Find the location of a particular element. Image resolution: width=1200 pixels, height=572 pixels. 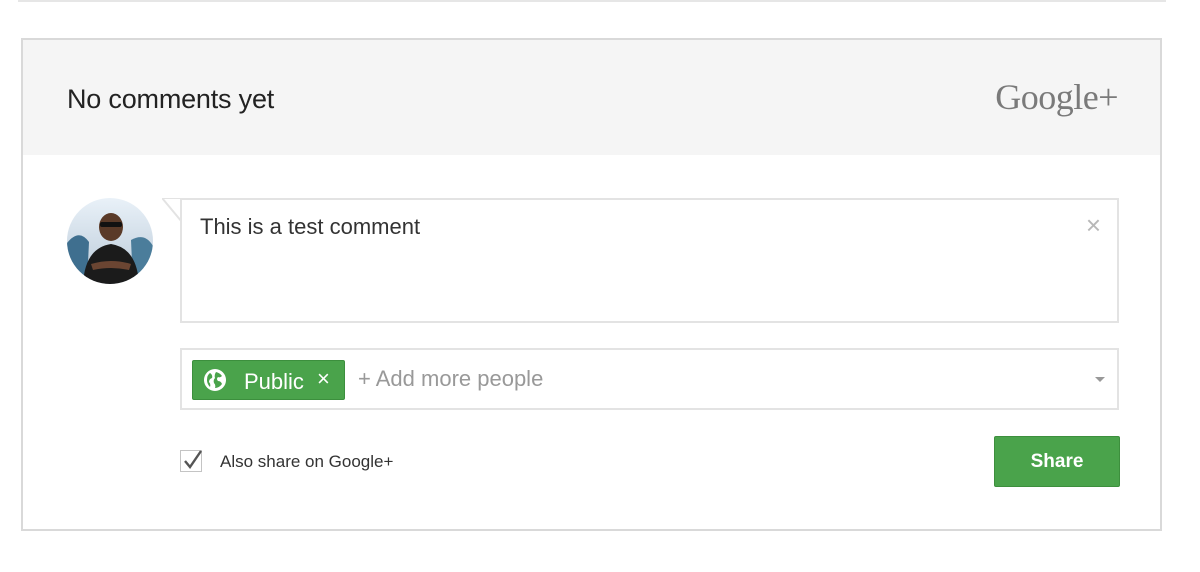

globe-icon is located at coordinates (215, 380).